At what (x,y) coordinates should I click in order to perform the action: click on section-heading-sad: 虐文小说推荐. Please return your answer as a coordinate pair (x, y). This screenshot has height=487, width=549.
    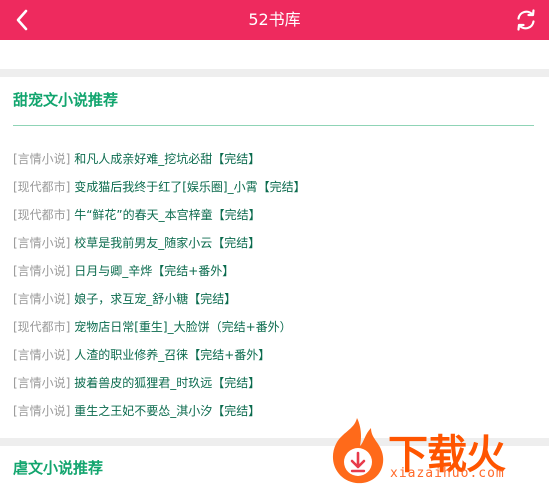
    Looking at the image, I should click on (58, 468).